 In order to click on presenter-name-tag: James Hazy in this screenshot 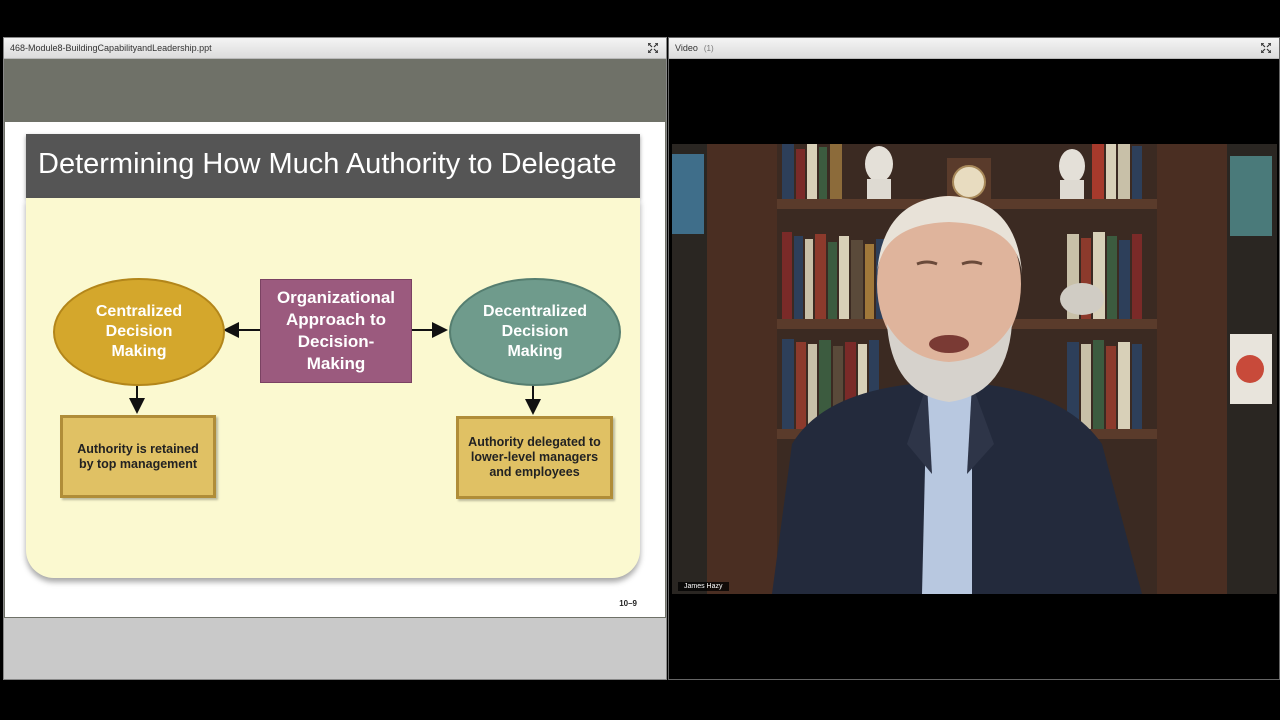, I will do `click(703, 586)`.